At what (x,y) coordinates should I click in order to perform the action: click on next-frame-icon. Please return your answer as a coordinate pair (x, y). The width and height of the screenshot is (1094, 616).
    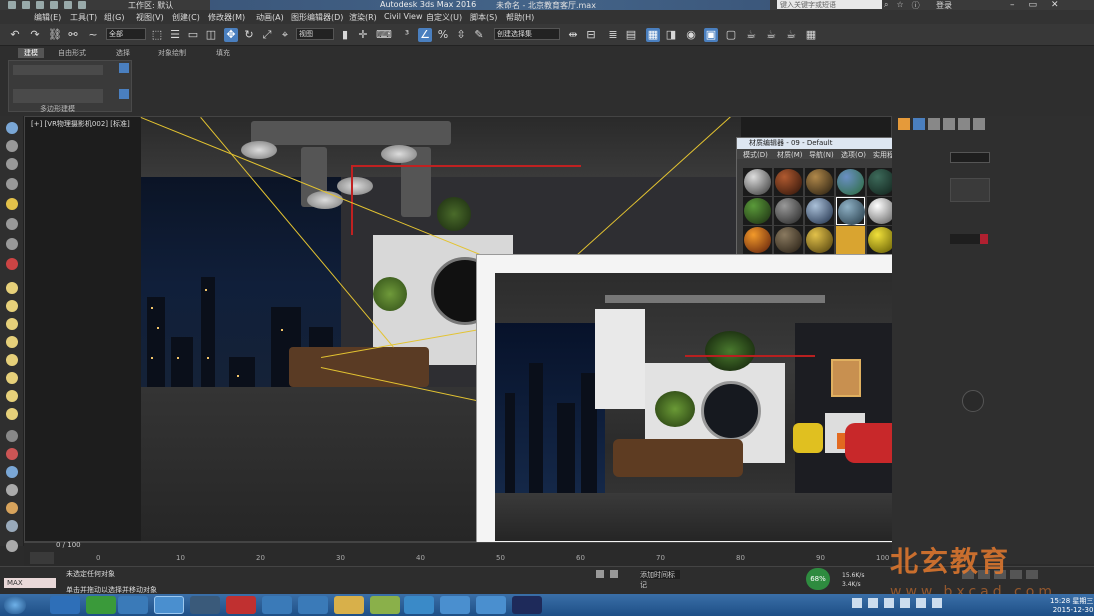
    Looking at the image, I should click on (1016, 574).